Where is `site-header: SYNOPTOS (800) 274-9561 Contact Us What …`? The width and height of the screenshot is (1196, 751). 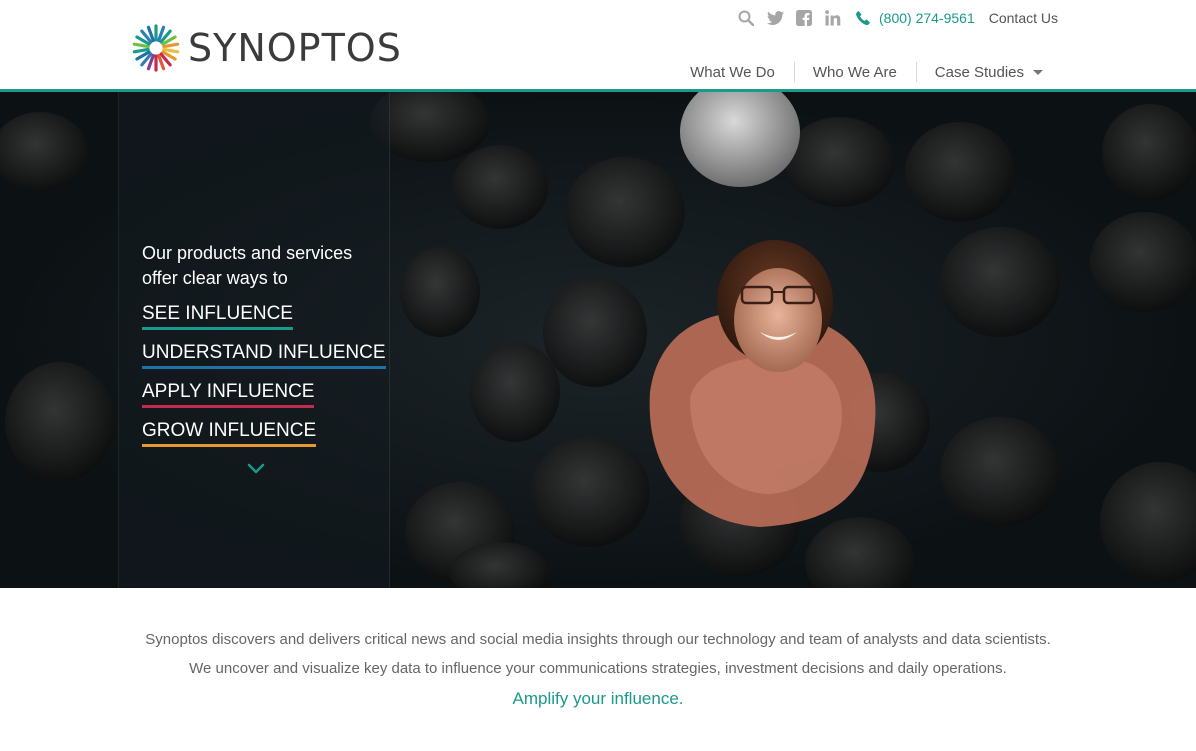 site-header: SYNOPTOS (800) 274-9561 Contact Us What … is located at coordinates (598, 45).